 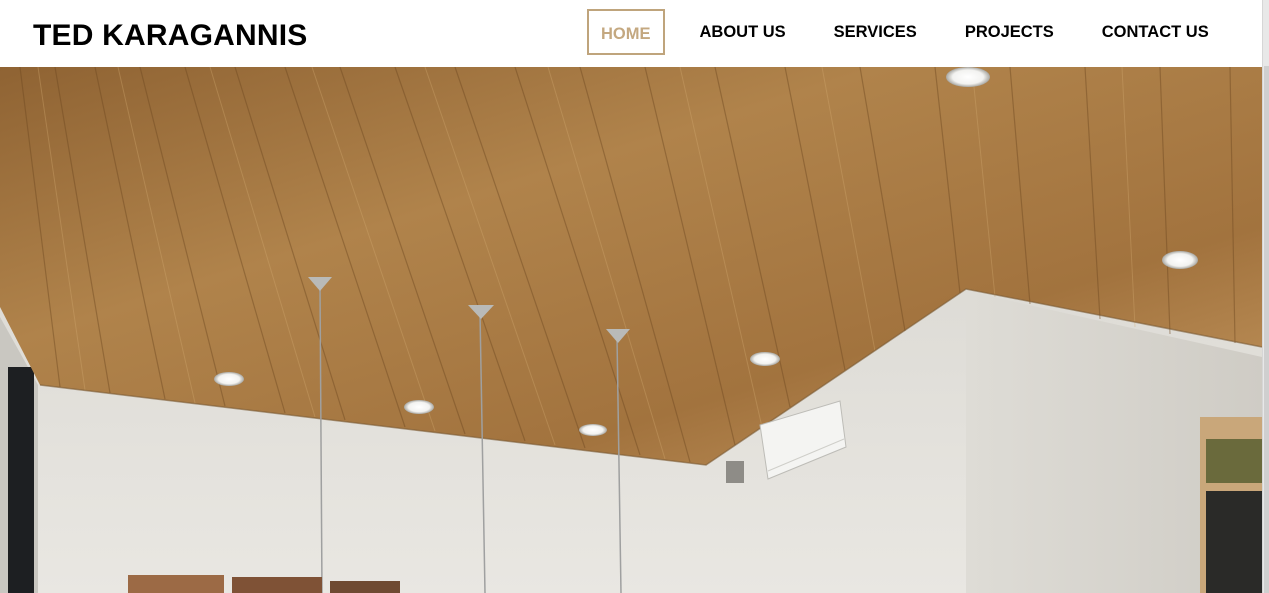 I want to click on site-logo-text: TED KARAGANNIS, so click(x=170, y=36).